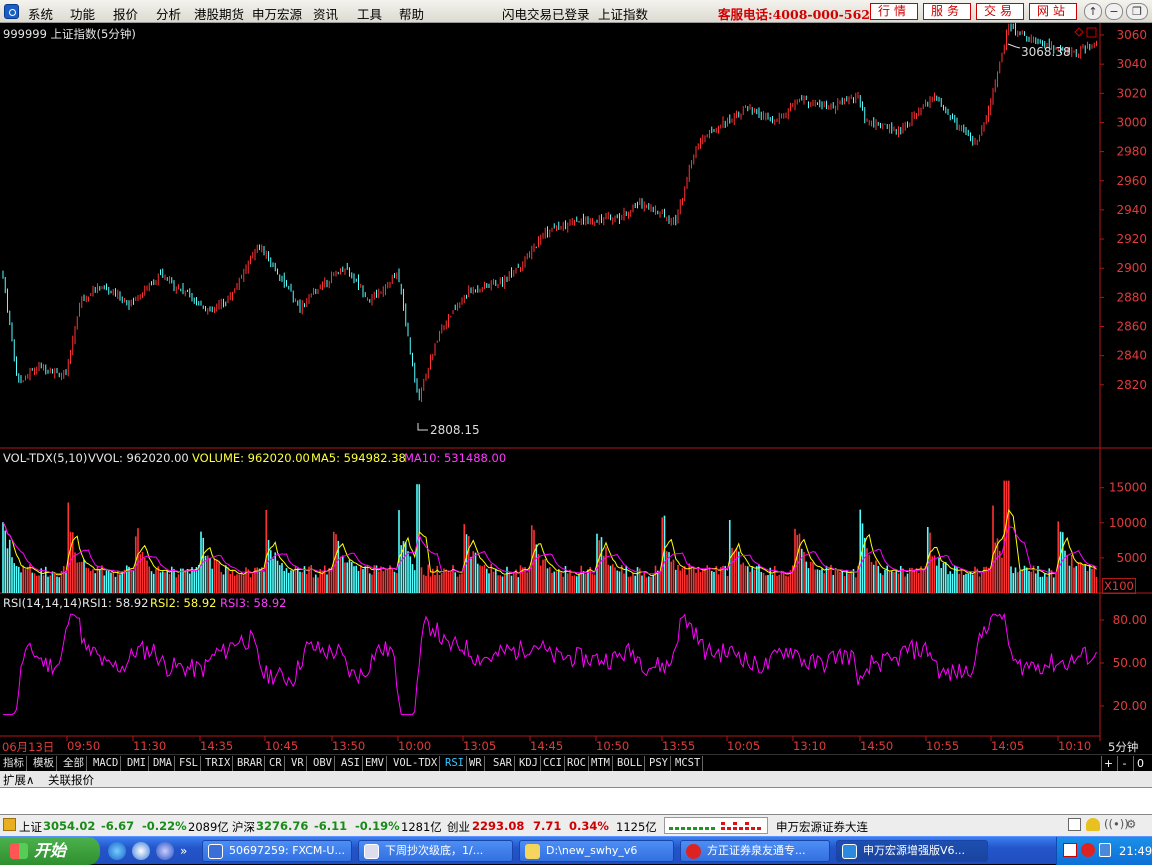  Describe the element at coordinates (630, 763) in the screenshot. I see `indicator-tab-boll: BOLL` at that location.